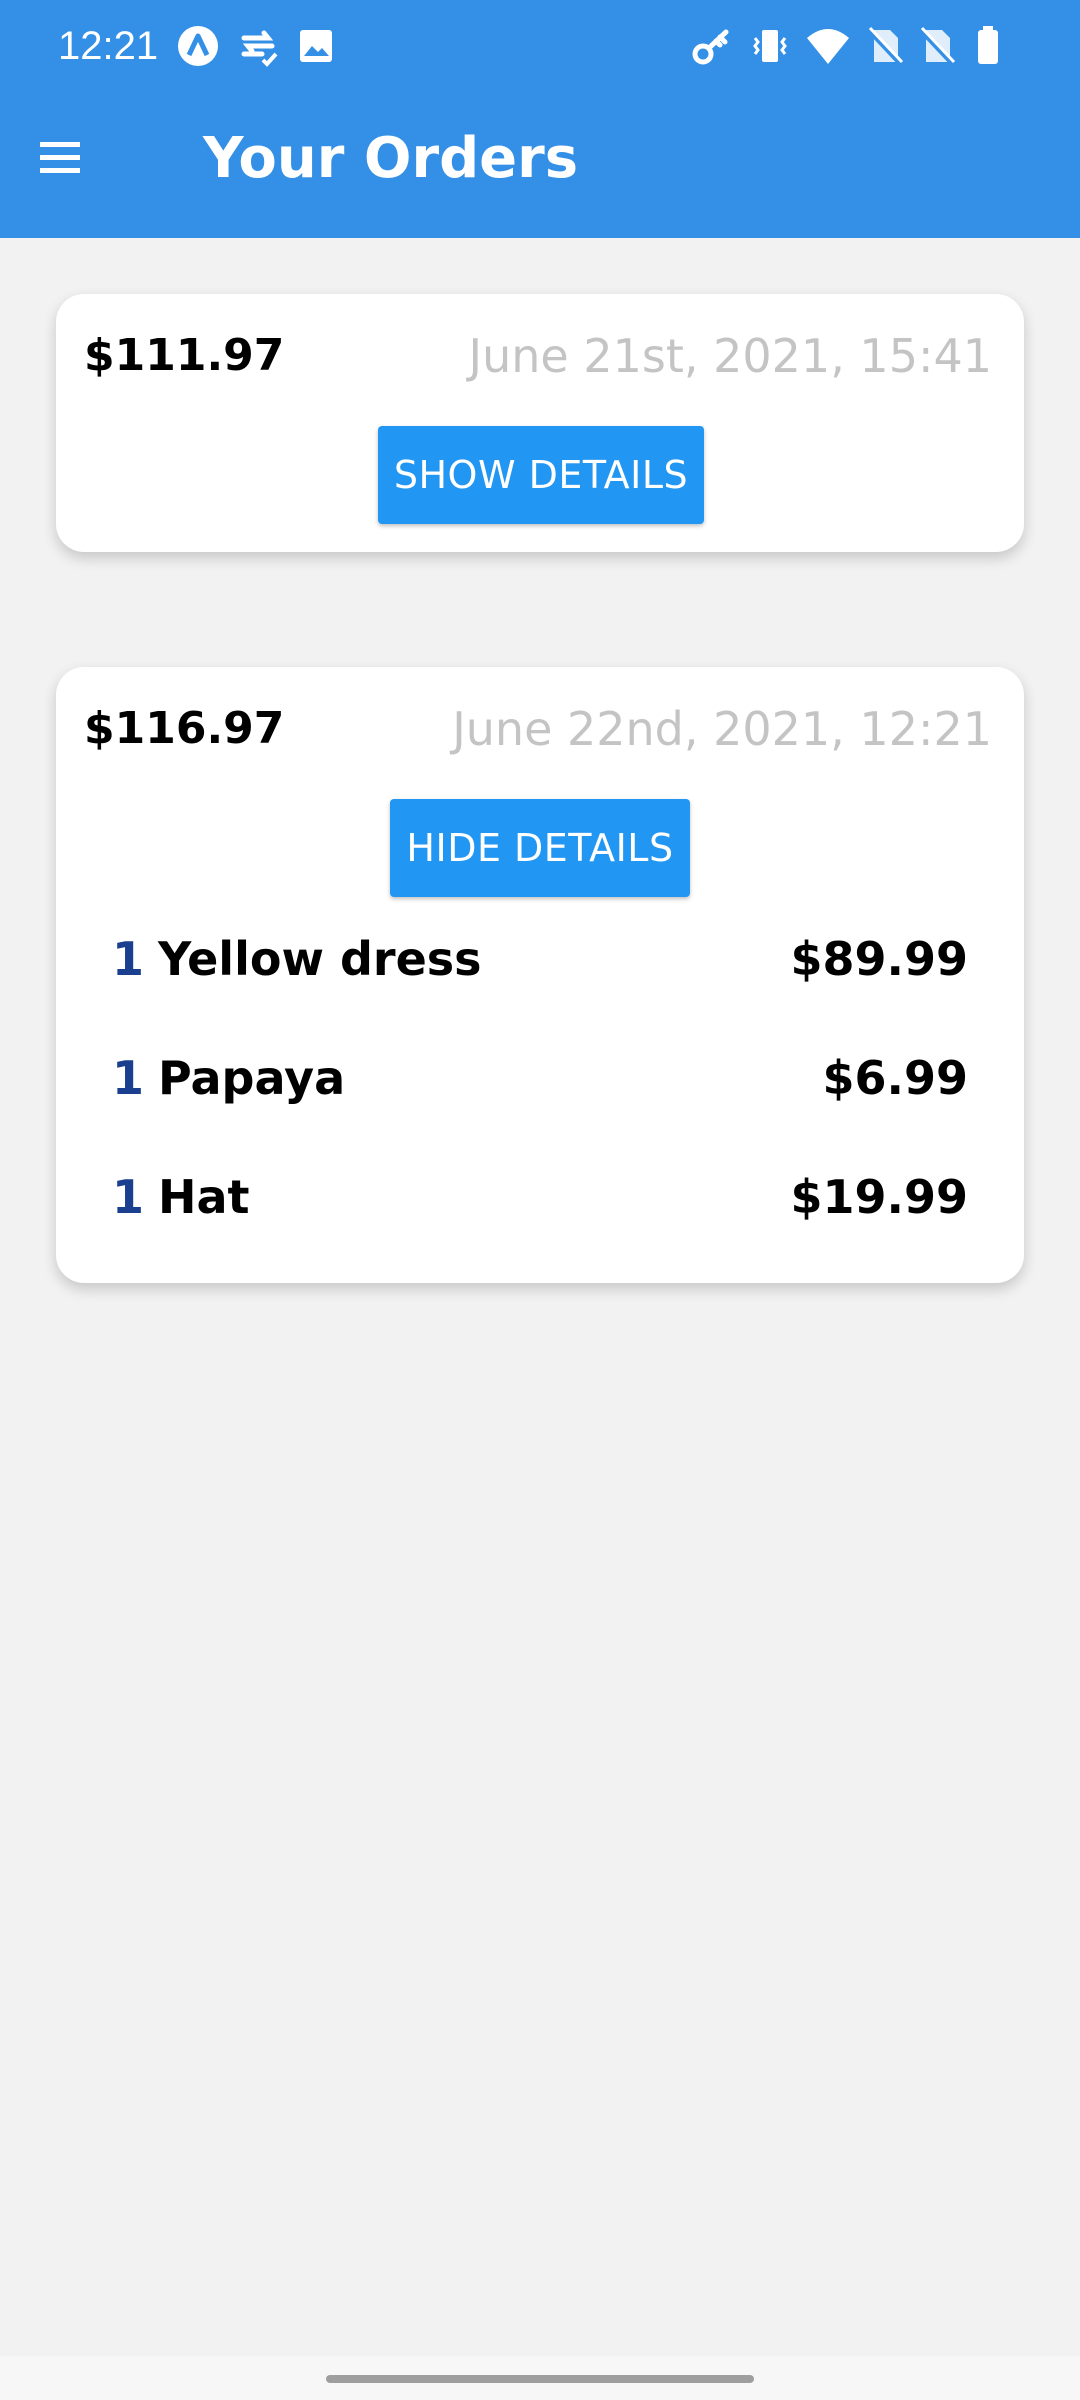  I want to click on show-details-button: SHOW DETAILS, so click(541, 475).